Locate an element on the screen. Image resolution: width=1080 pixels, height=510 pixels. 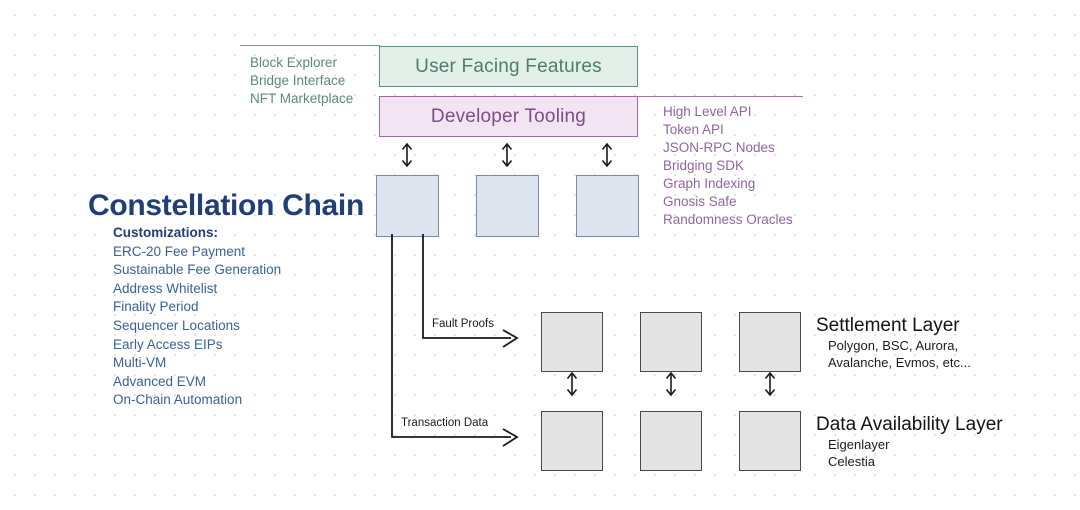
page-title: Constellation Chain is located at coordinates (226, 205).